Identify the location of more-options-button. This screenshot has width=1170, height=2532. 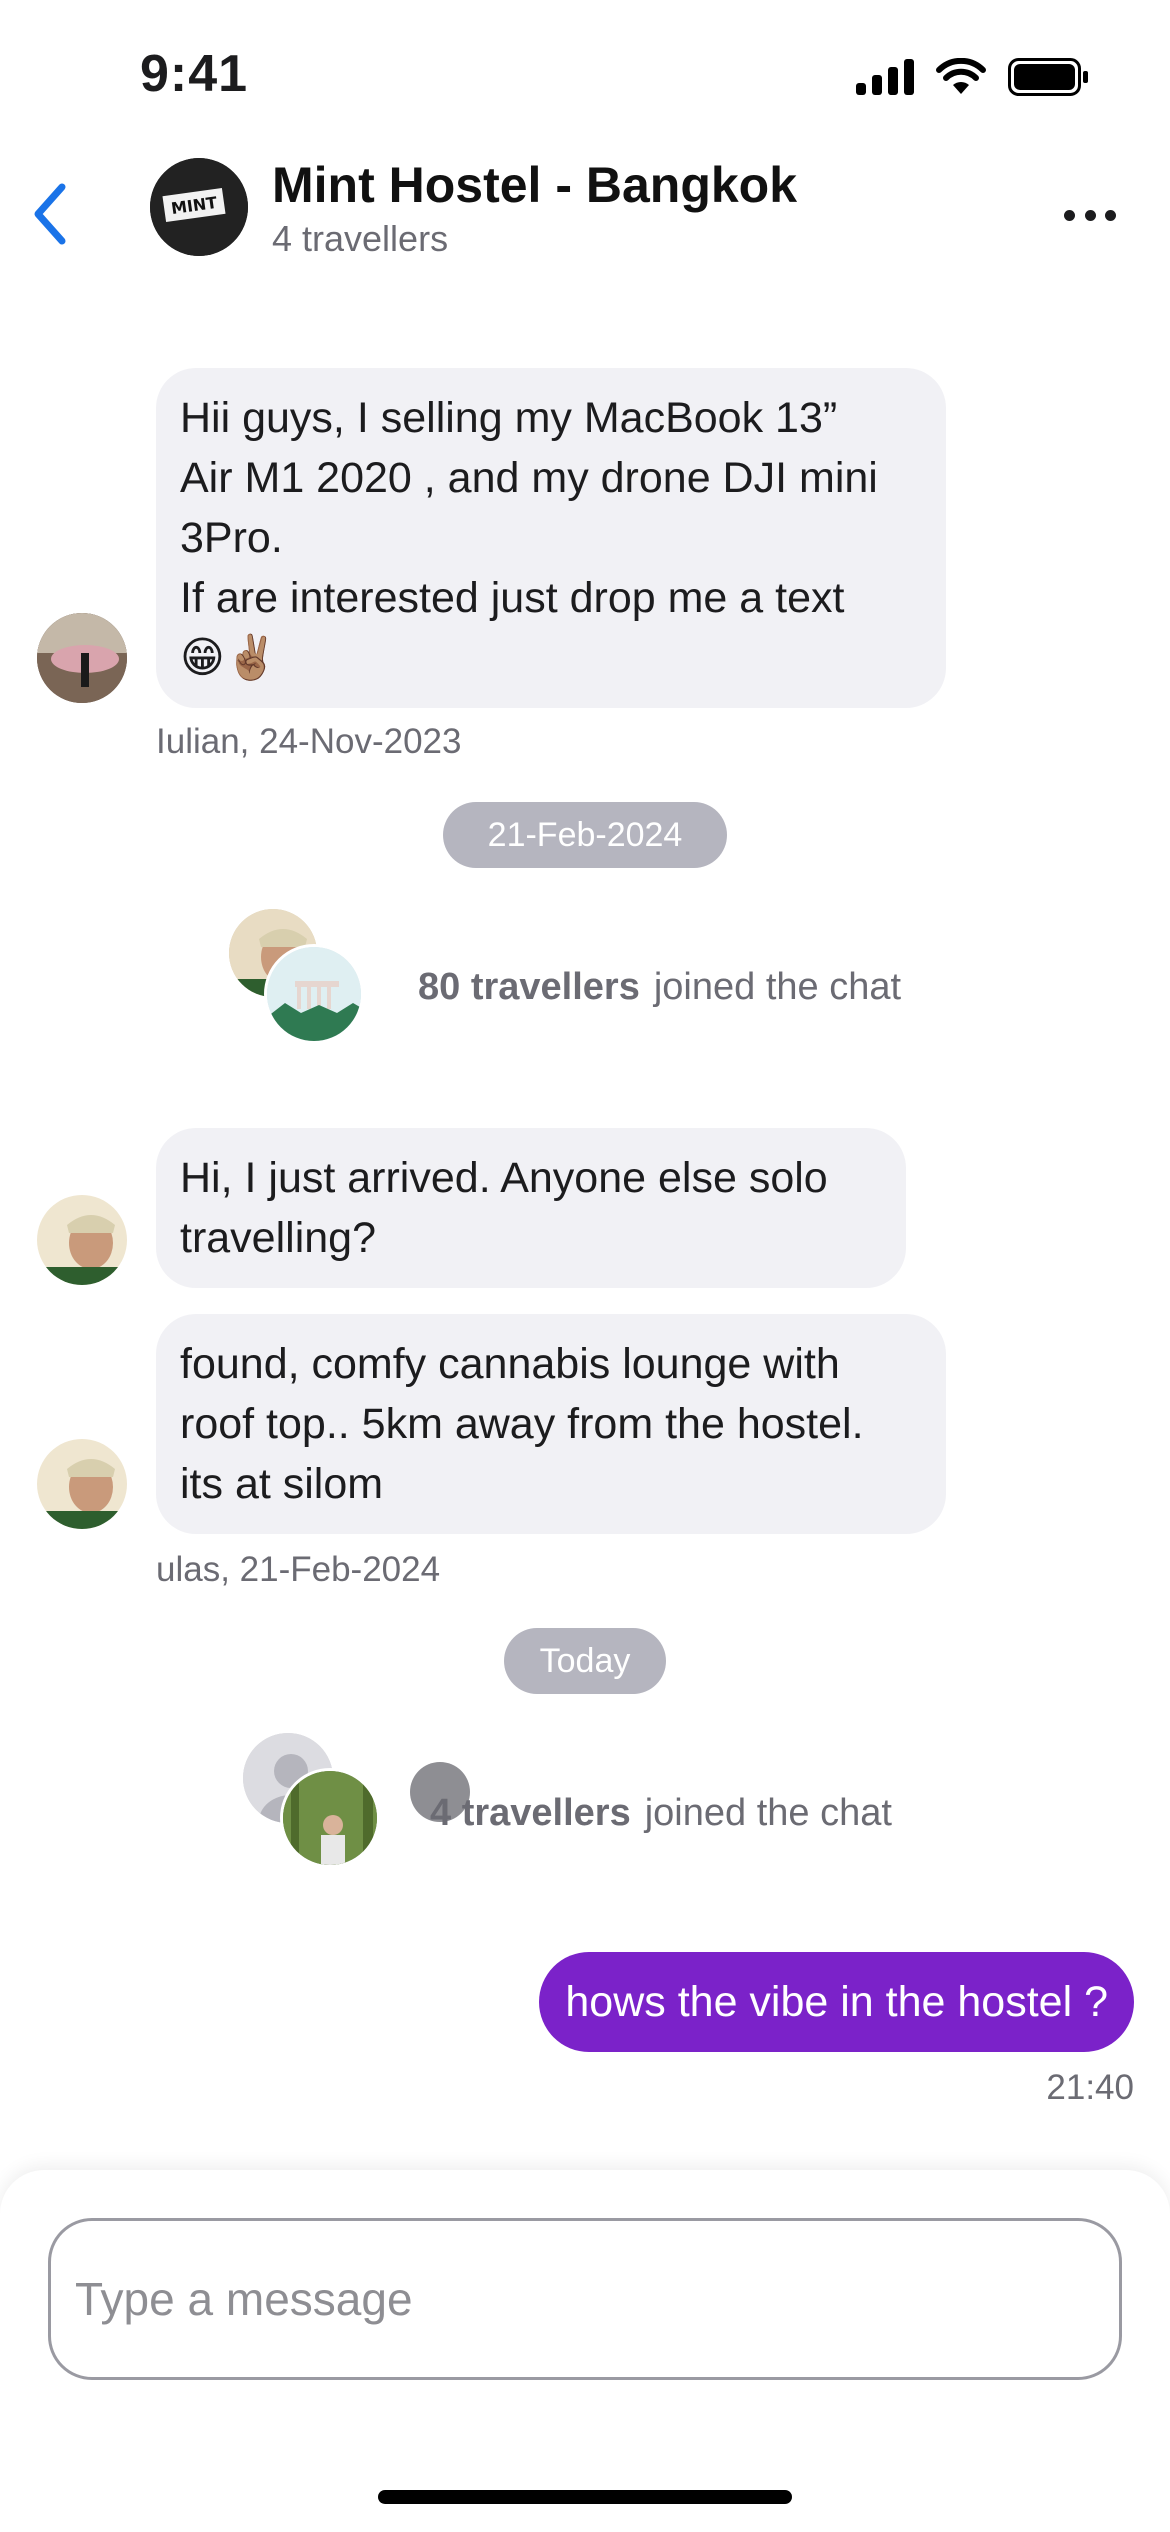
(1090, 215).